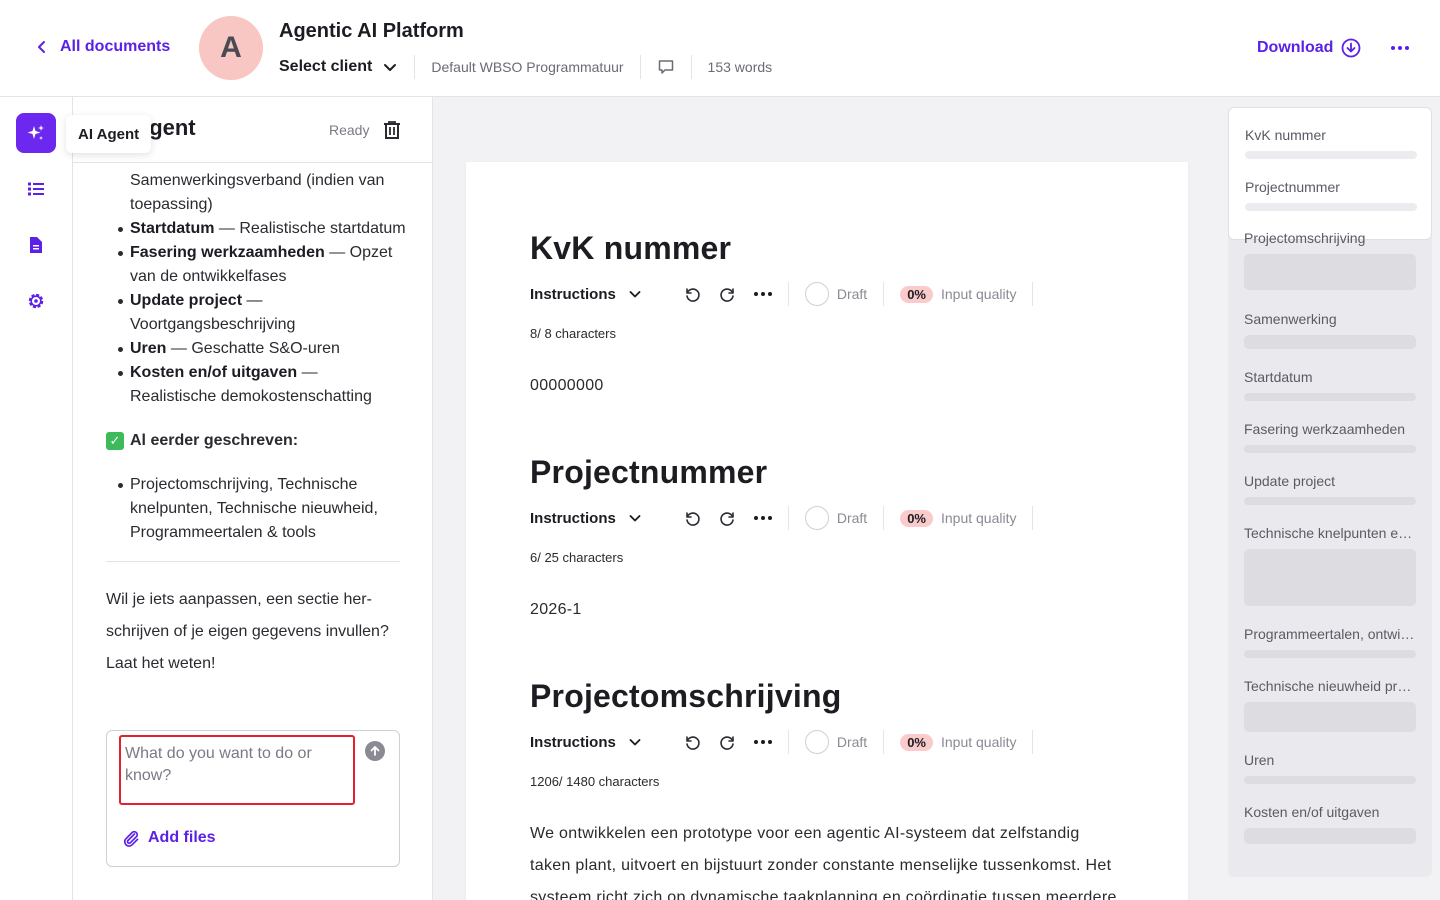 This screenshot has width=1440, height=900. I want to click on document-button, so click(36, 245).